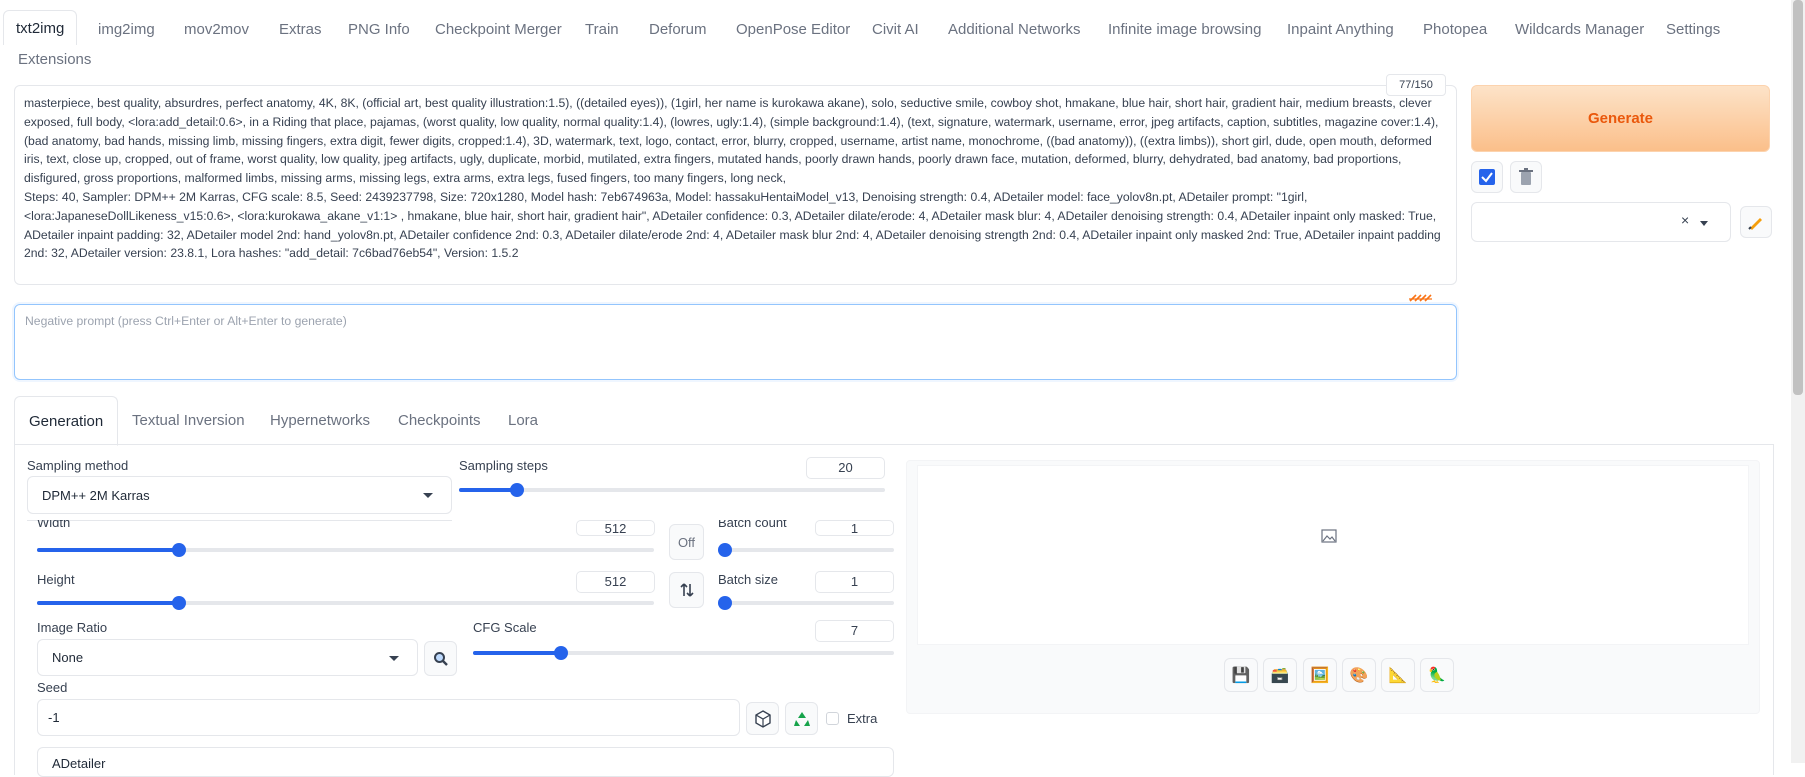 The width and height of the screenshot is (1805, 777). What do you see at coordinates (498, 29) in the screenshot?
I see `tab-checkpoint-merger: Checkpoint Merger` at bounding box center [498, 29].